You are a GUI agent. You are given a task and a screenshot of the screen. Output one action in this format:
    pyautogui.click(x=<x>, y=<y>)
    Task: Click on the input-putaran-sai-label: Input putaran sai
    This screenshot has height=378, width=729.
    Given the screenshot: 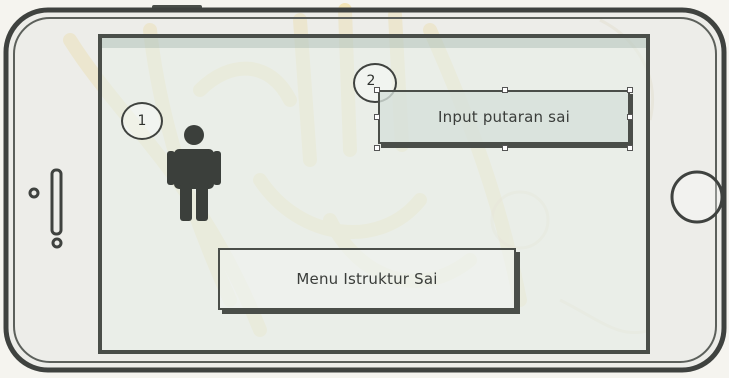 What is the action you would take?
    pyautogui.click(x=504, y=117)
    